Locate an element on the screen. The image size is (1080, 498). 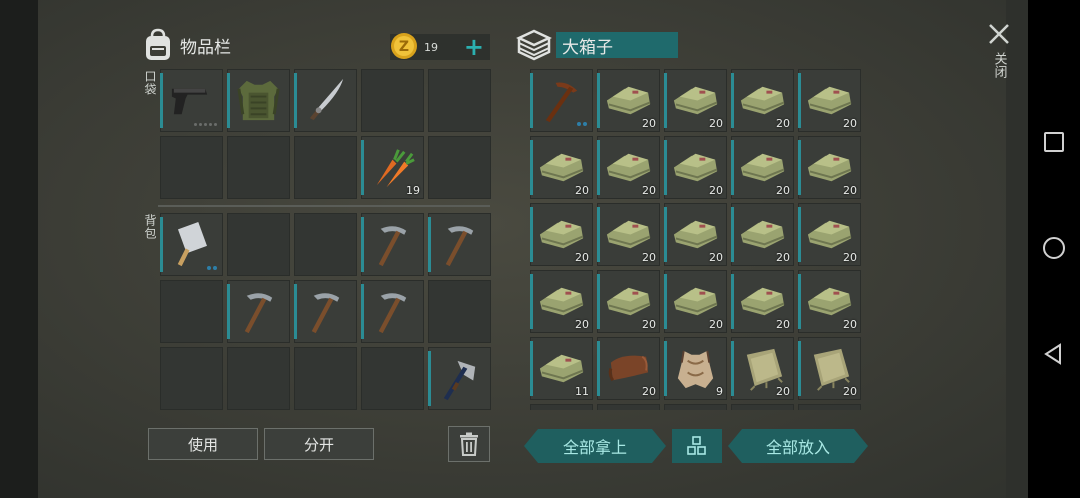
take-all-label: 全部拿上 is located at coordinates (594, 447).